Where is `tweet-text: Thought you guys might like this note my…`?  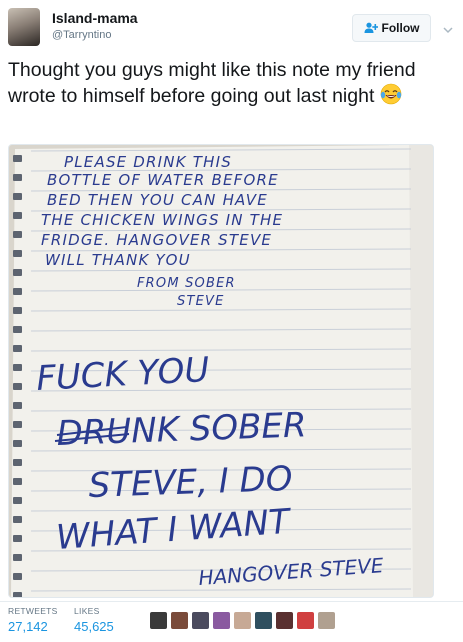 tweet-text: Thought you guys might like this note my… is located at coordinates (232, 85).